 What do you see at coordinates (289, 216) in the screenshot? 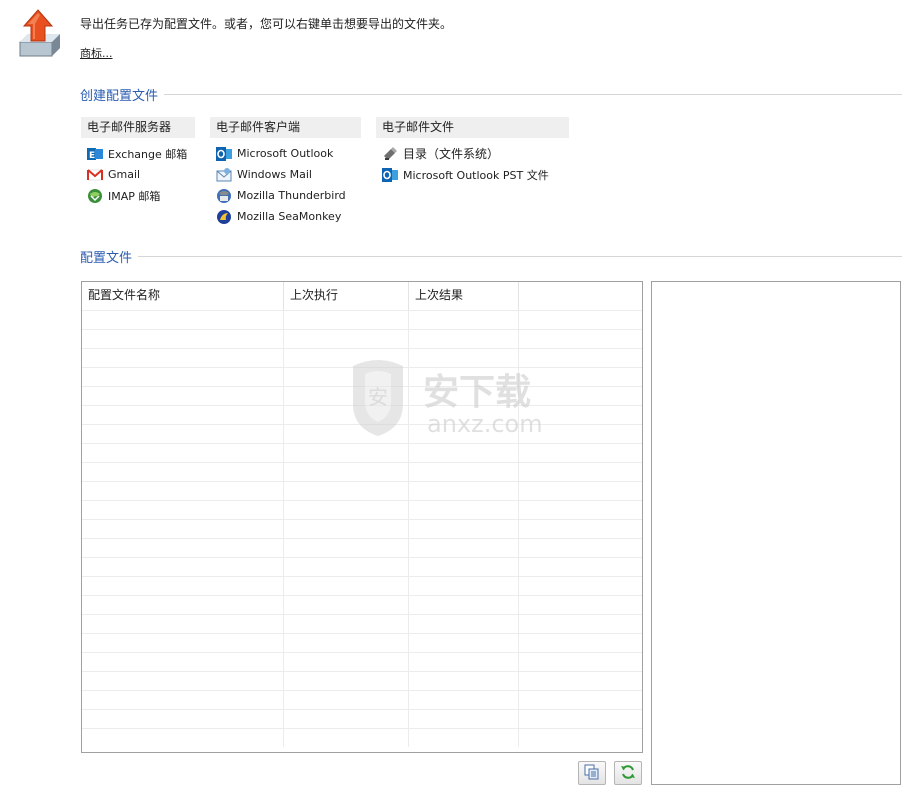
I see `item-seamonkey-label: Mozilla SeaMonkey` at bounding box center [289, 216].